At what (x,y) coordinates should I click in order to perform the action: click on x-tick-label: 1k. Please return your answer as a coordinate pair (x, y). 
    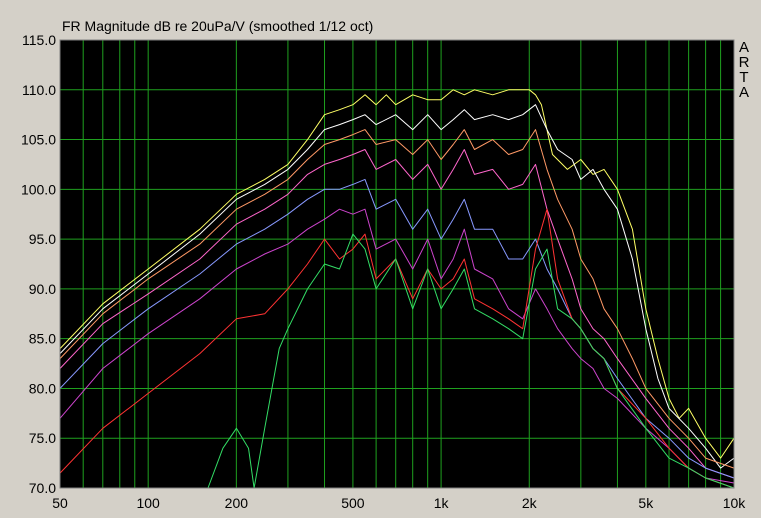
    Looking at the image, I should click on (442, 503).